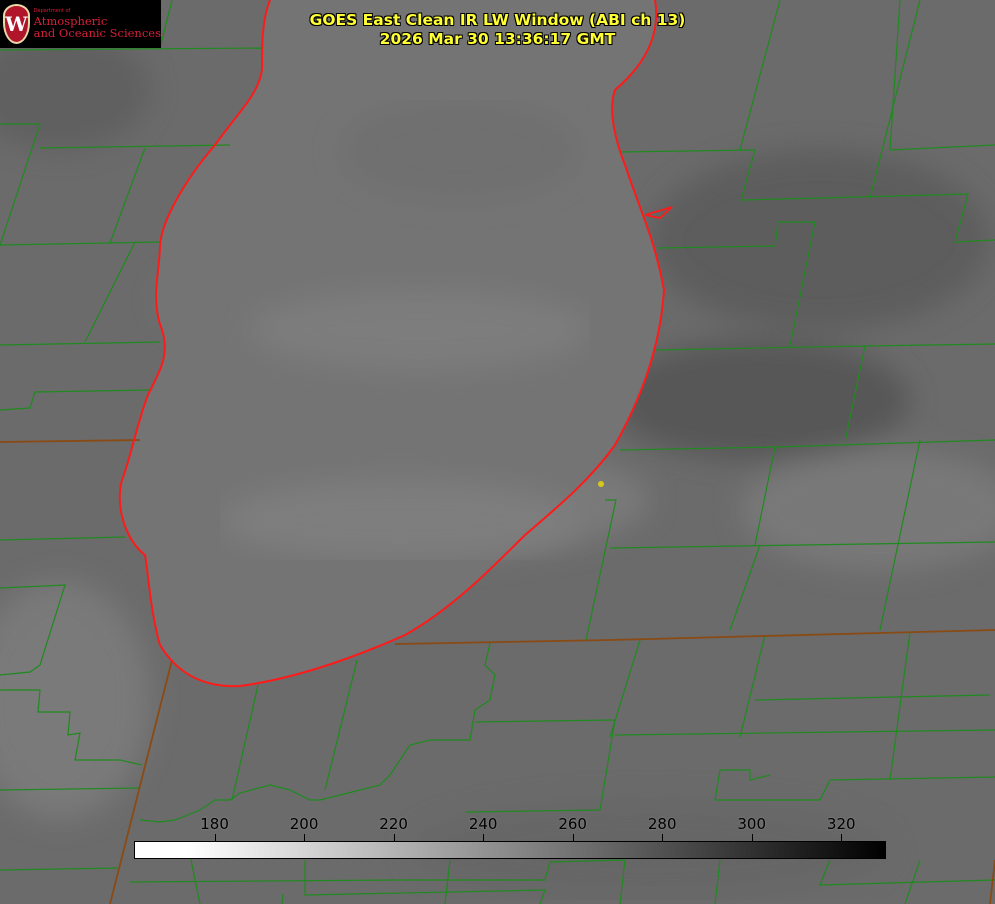 This screenshot has width=995, height=904. What do you see at coordinates (214, 824) in the screenshot?
I see `colorbar-tick-label: 180` at bounding box center [214, 824].